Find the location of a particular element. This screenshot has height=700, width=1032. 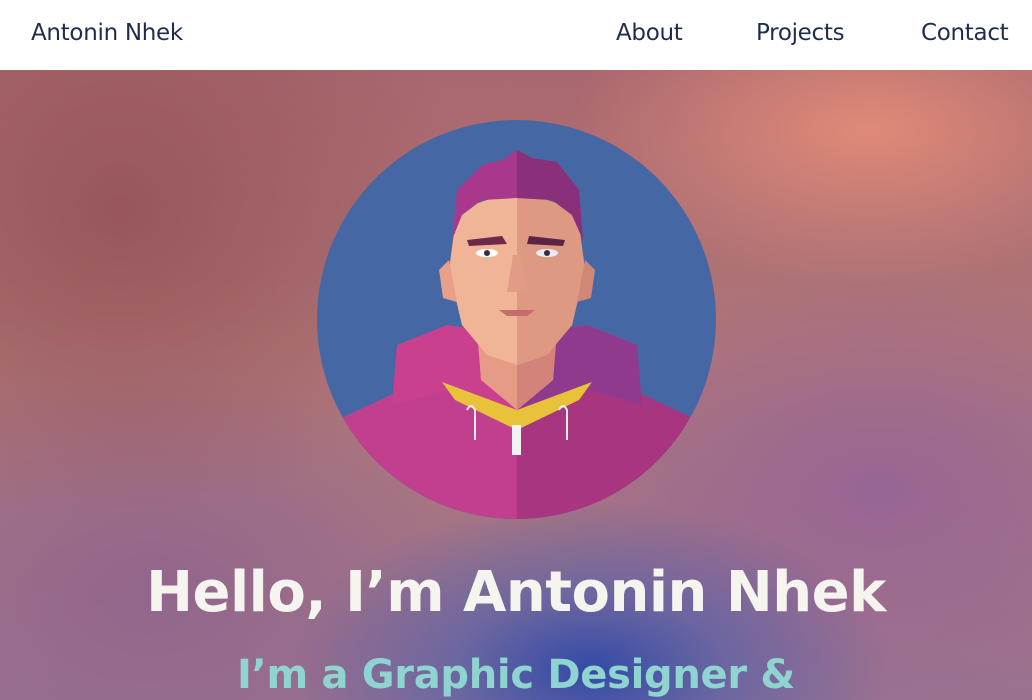

nav-link-about: About is located at coordinates (649, 33).